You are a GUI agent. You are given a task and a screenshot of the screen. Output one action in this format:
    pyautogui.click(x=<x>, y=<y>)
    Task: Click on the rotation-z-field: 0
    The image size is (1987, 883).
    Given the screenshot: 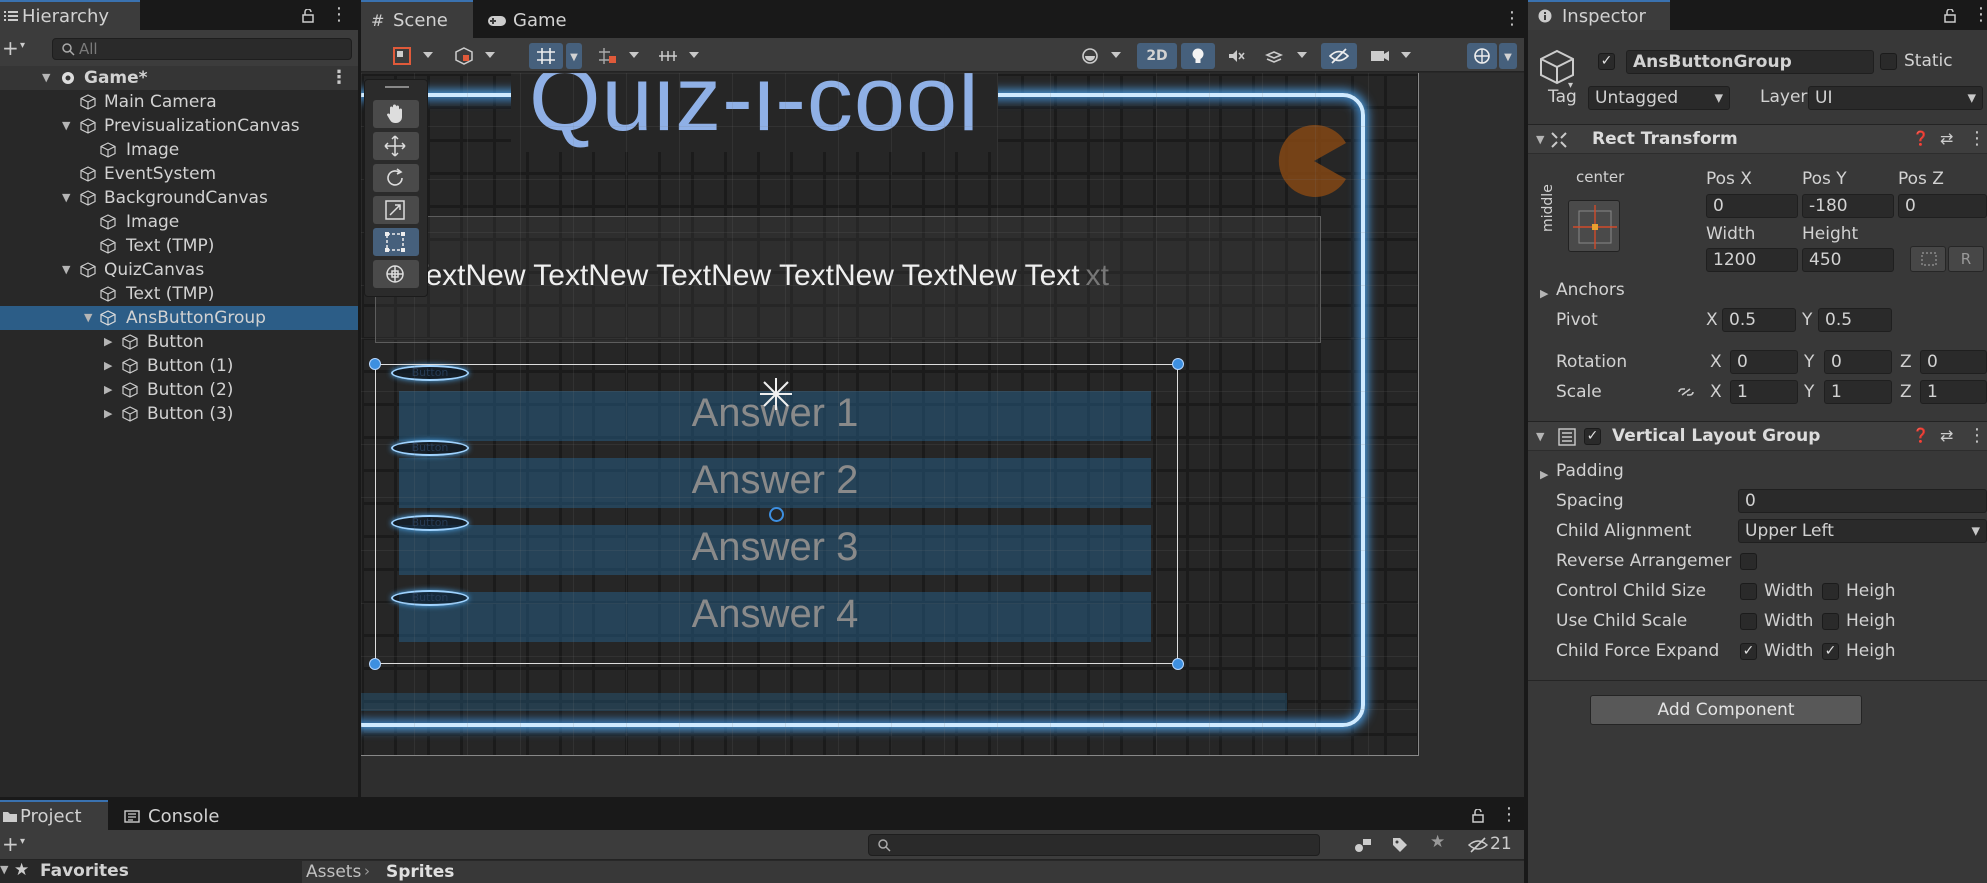 What is the action you would take?
    pyautogui.click(x=1953, y=362)
    